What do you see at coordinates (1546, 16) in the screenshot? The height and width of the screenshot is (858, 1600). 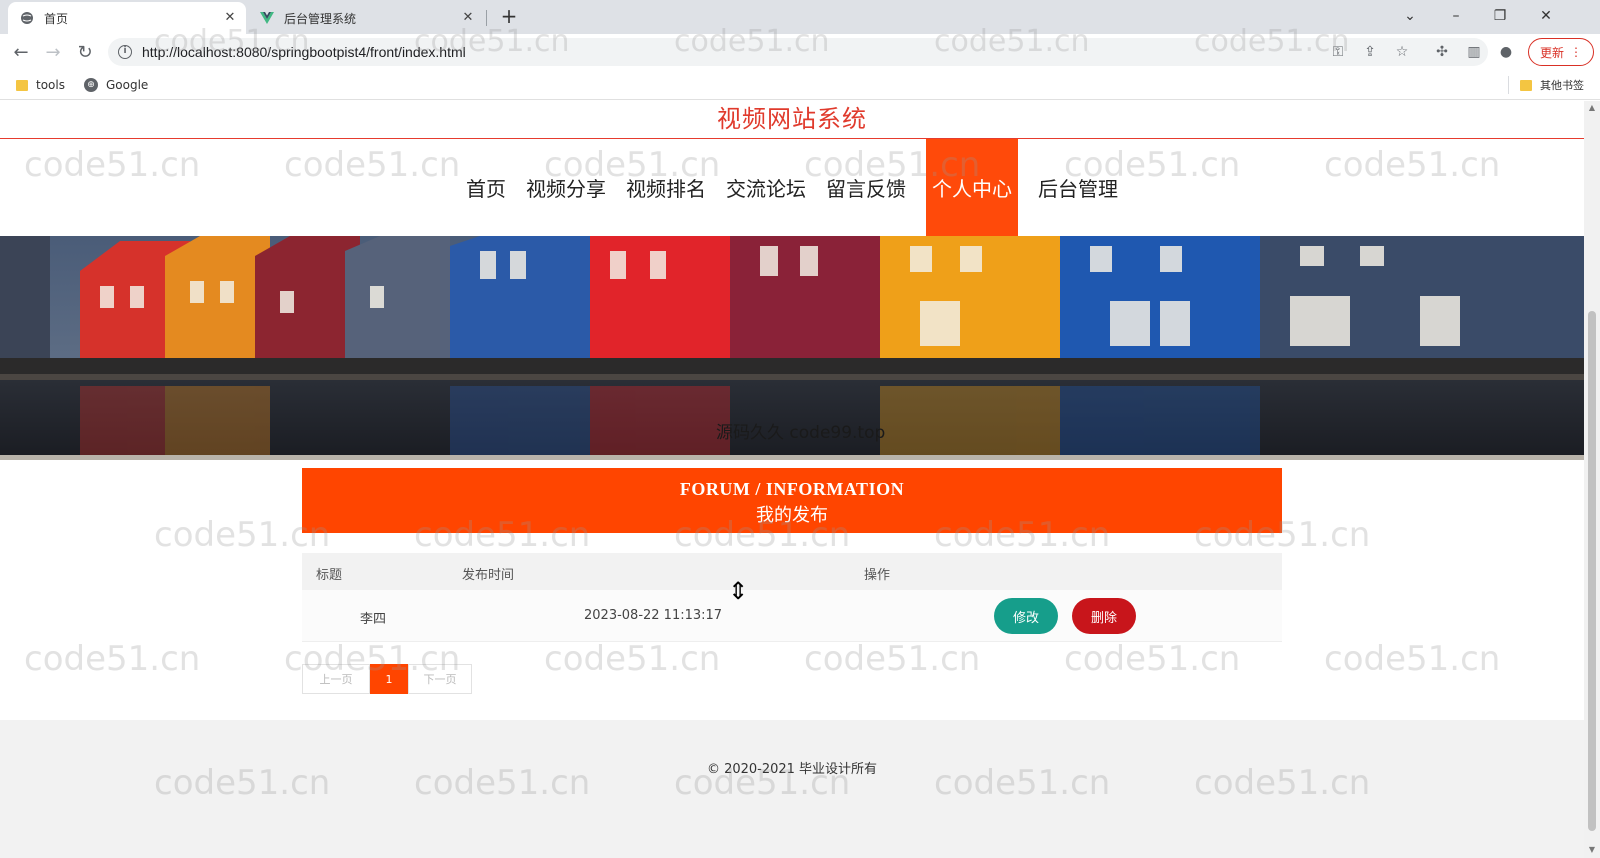 I see `window-close-icon: ✕` at bounding box center [1546, 16].